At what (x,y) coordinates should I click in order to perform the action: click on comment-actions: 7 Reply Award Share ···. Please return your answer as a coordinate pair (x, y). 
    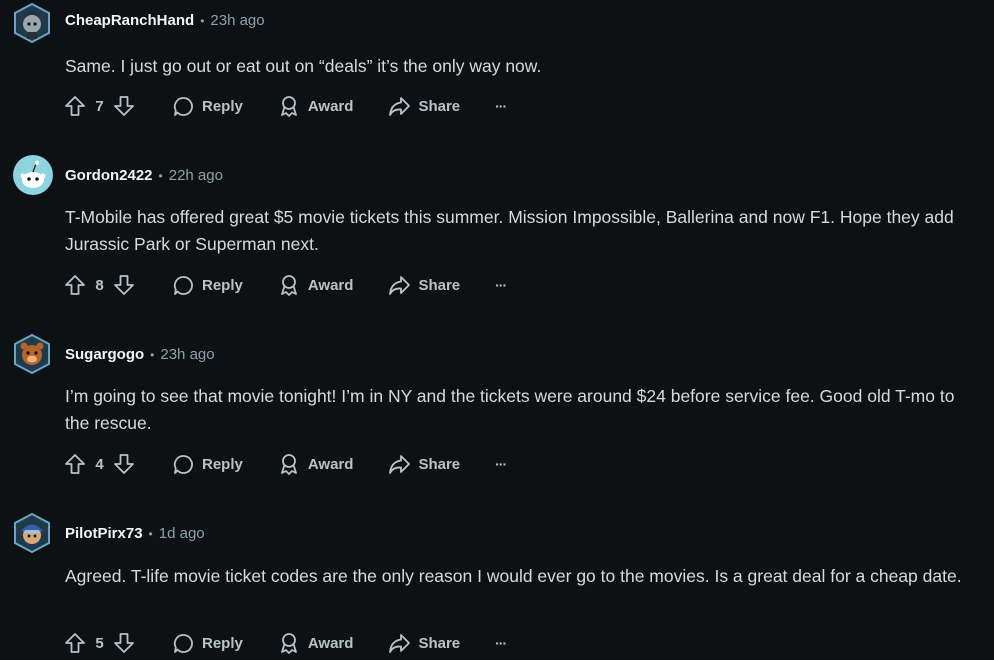
    Looking at the image, I should click on (285, 106).